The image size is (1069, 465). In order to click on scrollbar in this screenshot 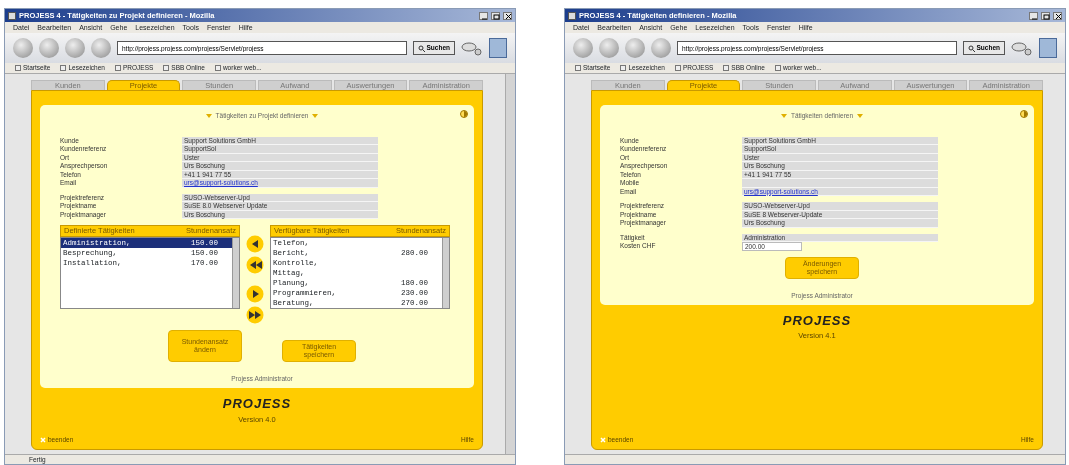, I will do `click(510, 264)`.